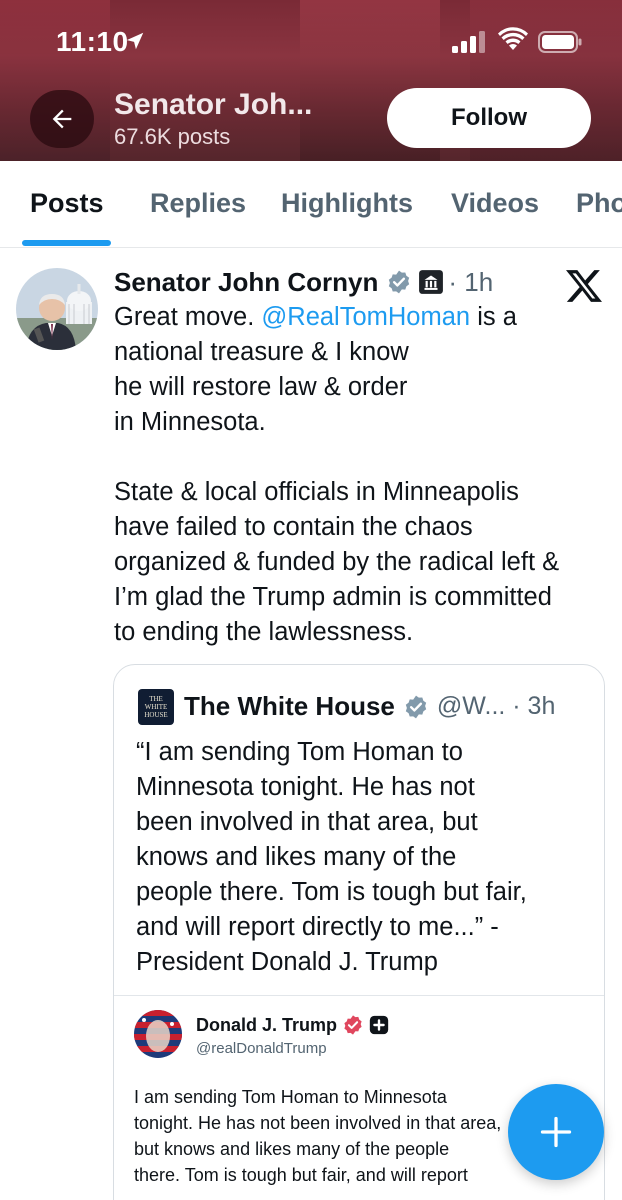  What do you see at coordinates (305, 787) in the screenshot?
I see `quoted-text-line: Minnesota tonight. He has not` at bounding box center [305, 787].